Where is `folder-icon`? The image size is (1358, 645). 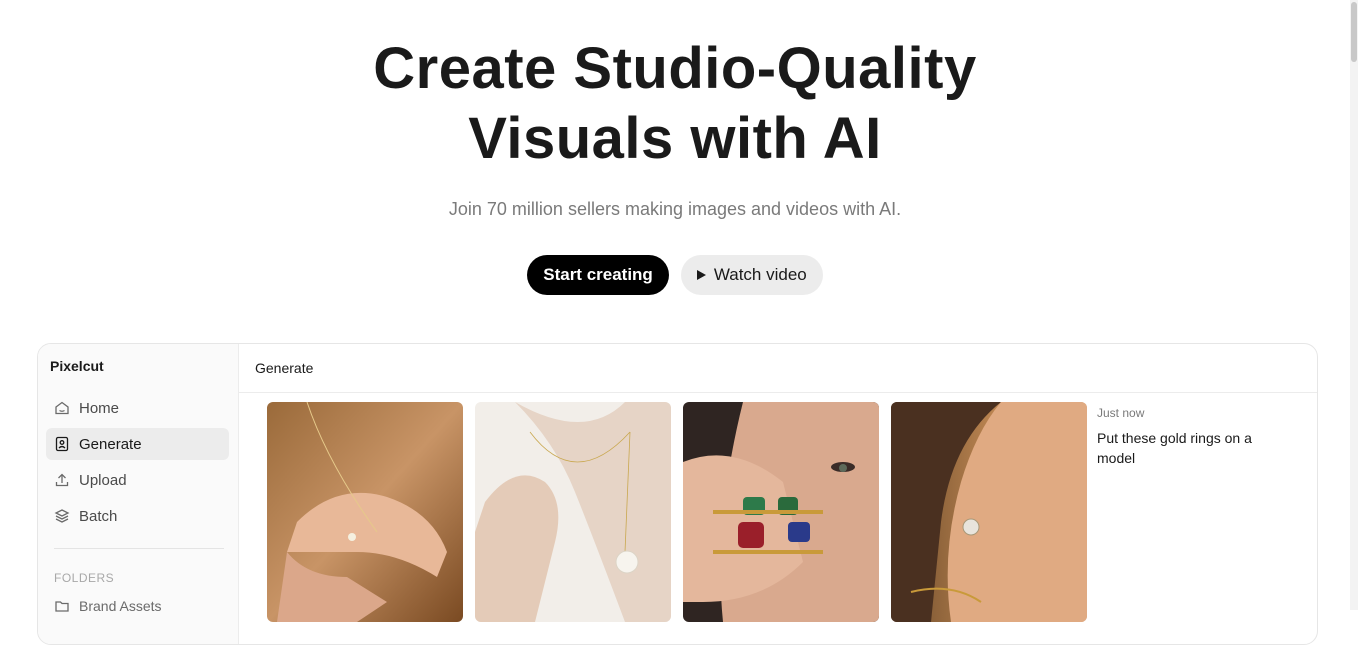
folder-icon is located at coordinates (62, 606).